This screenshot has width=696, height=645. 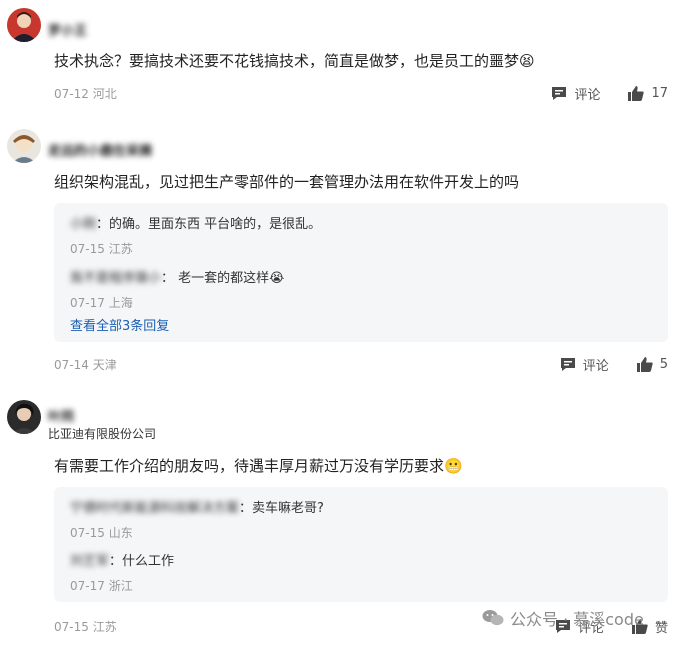 I want to click on username: 走远的小鹿在采摘, so click(x=100, y=149).